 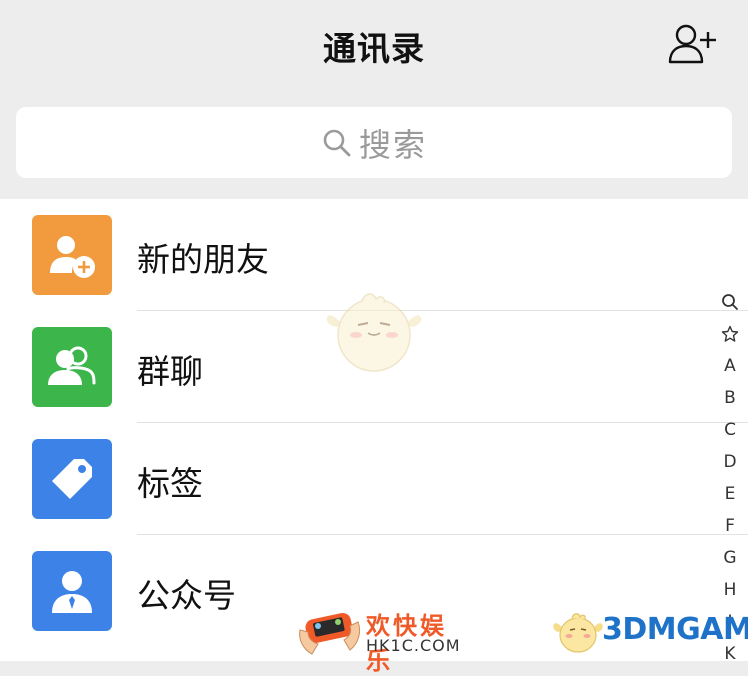 I want to click on watermark-mascot-icon, so click(x=374, y=332).